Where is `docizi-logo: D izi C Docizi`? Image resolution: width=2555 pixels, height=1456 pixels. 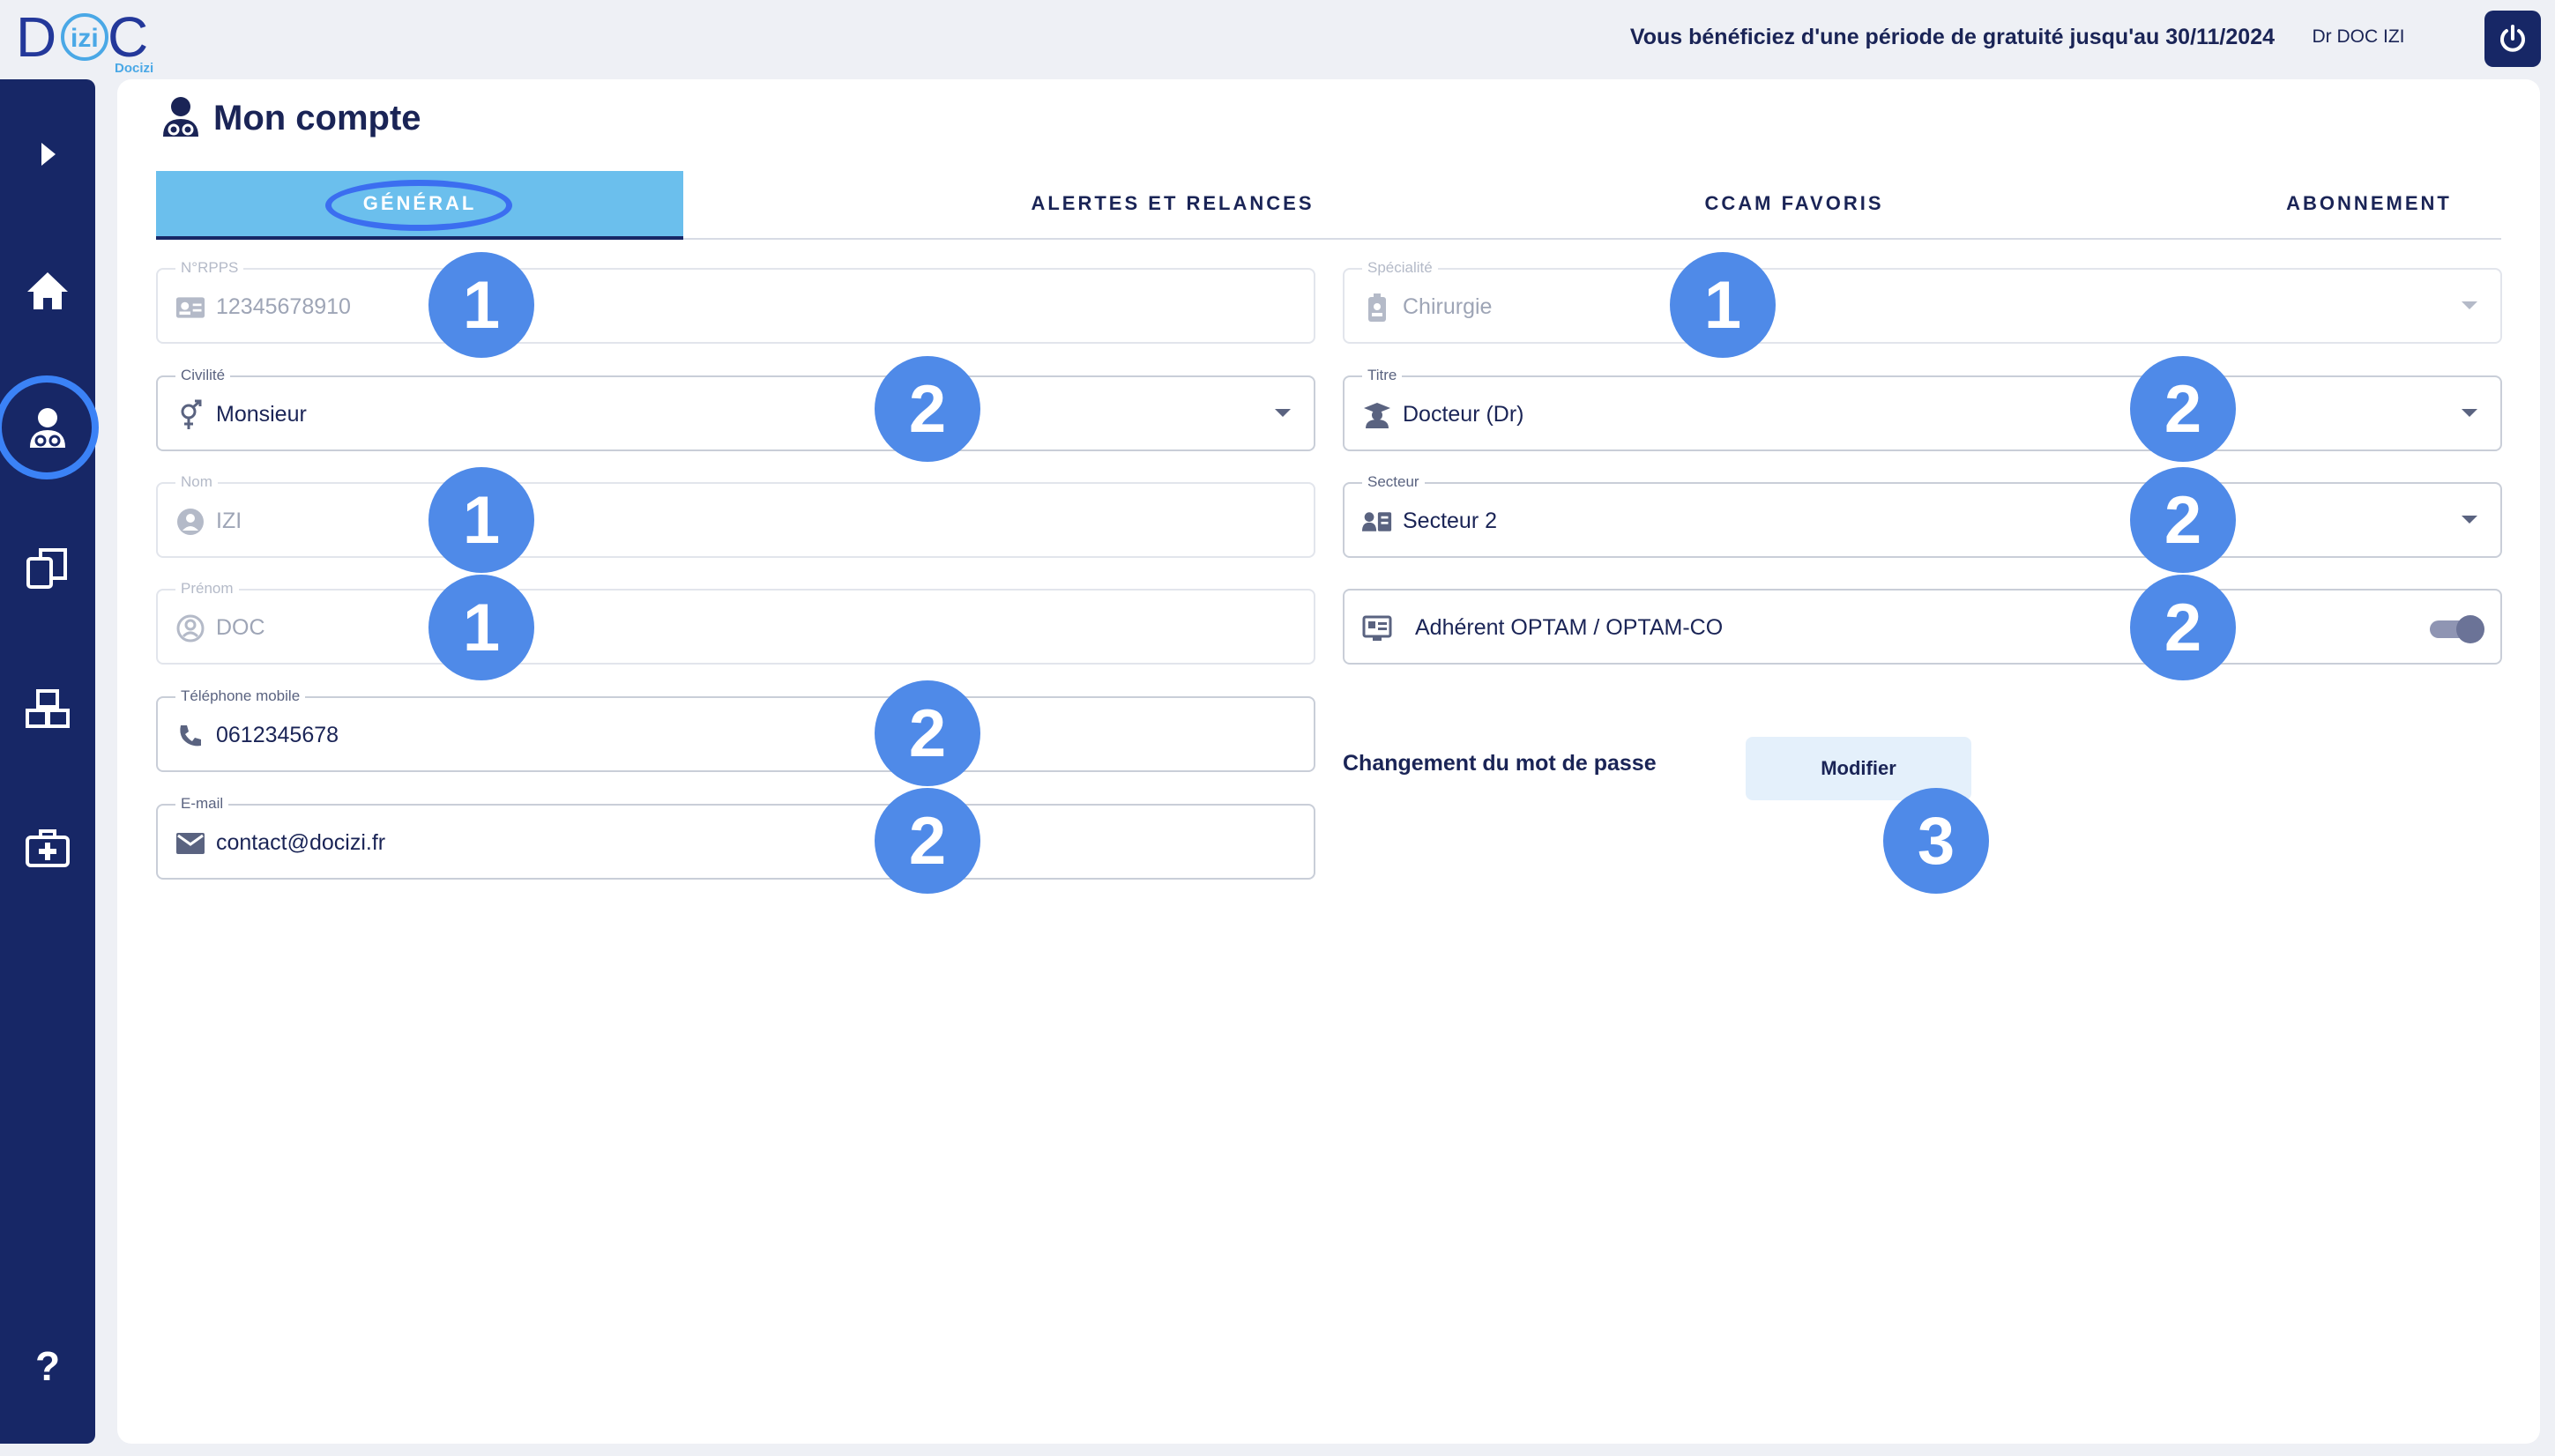 docizi-logo: D izi C Docizi is located at coordinates (91, 40).